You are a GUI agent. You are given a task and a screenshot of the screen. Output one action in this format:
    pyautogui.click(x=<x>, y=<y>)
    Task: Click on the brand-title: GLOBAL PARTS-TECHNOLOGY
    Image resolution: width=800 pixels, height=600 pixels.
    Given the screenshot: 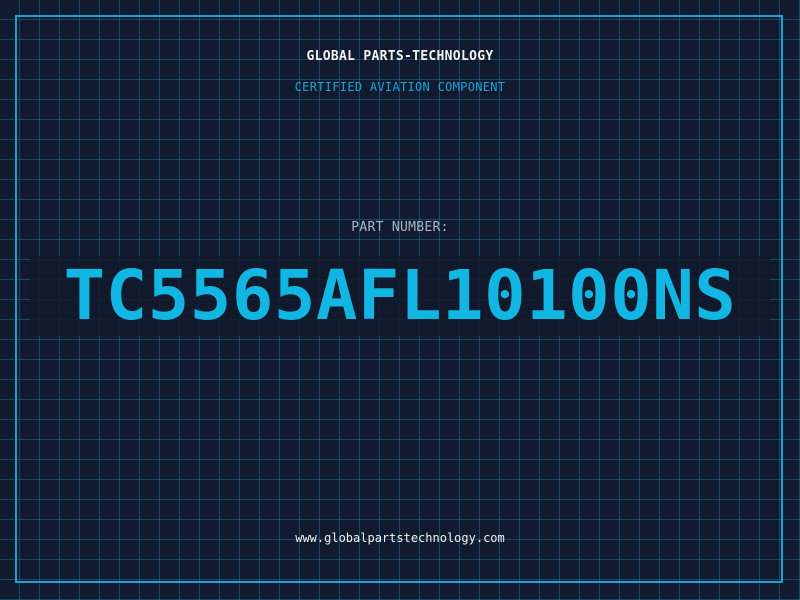 What is the action you would take?
    pyautogui.click(x=400, y=56)
    